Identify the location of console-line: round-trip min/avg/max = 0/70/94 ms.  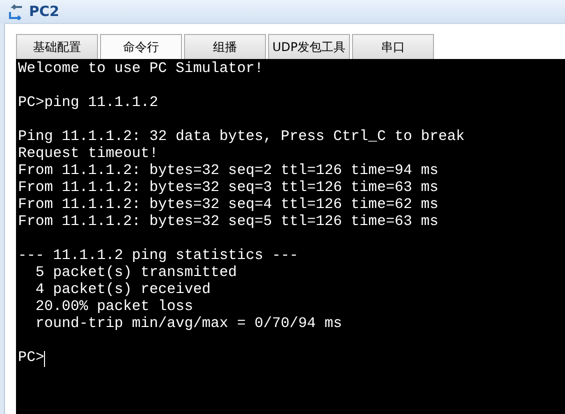
(188, 324).